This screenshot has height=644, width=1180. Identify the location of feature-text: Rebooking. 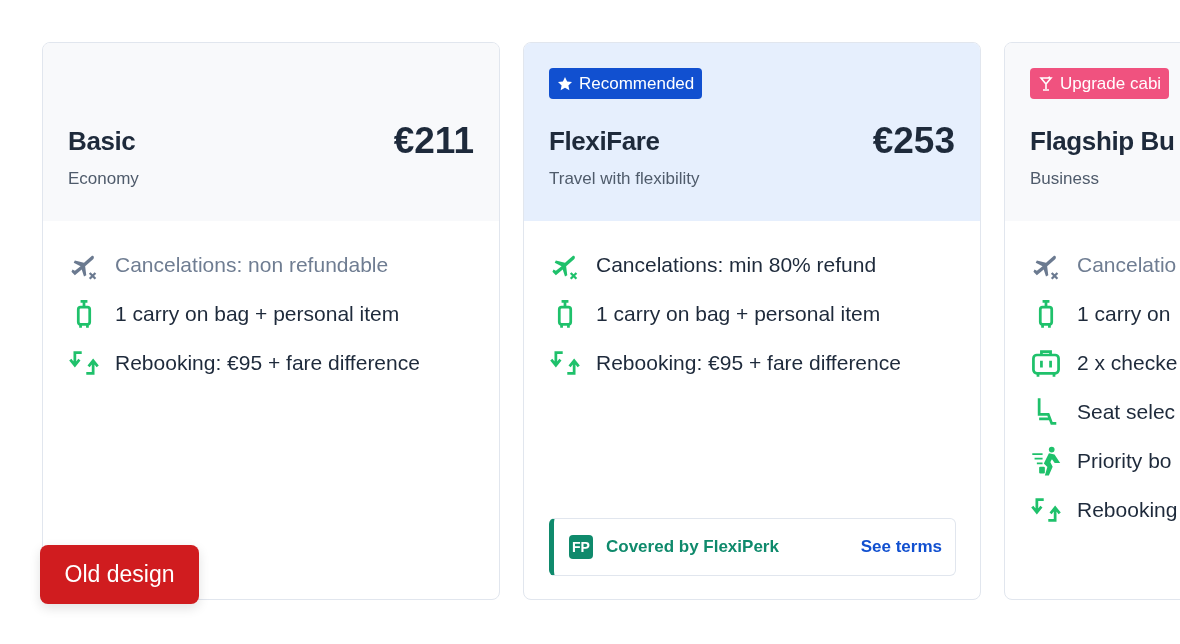
(1127, 510).